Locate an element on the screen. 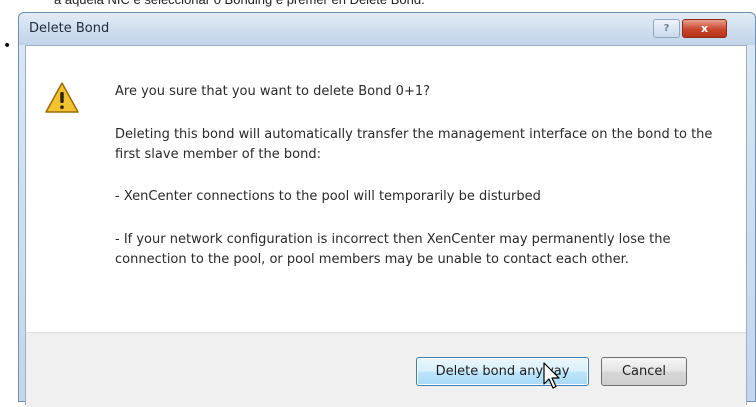  dialog-title-bar: Delete Bond ? x is located at coordinates (387, 29).